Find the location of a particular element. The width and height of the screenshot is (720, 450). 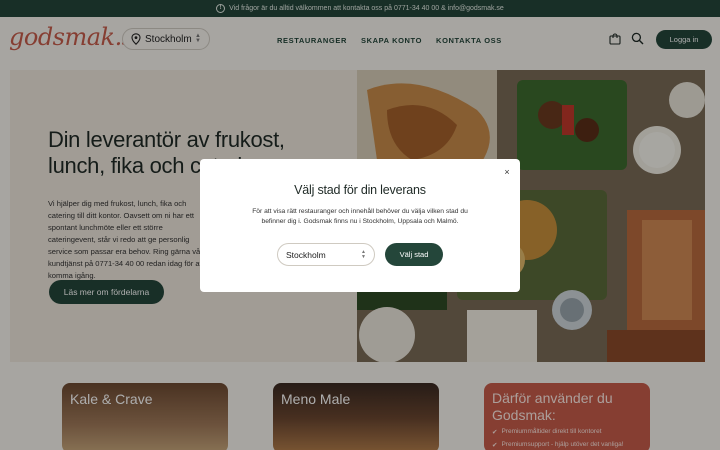

modal-title: Välj stad för din leverans is located at coordinates (360, 190).